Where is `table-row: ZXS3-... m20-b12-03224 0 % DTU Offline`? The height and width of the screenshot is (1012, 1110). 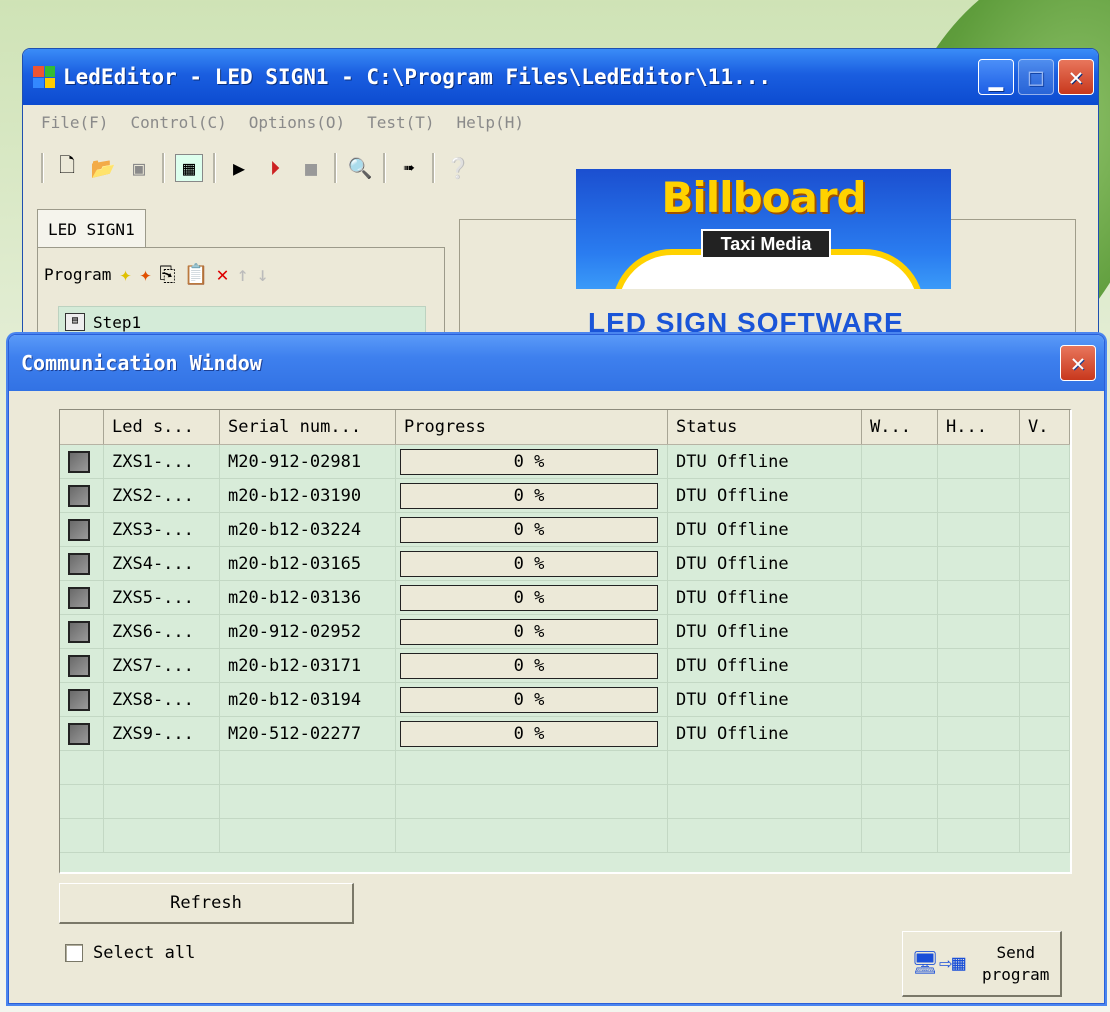
table-row: ZXS3-... m20-b12-03224 0 % DTU Offline is located at coordinates (565, 530).